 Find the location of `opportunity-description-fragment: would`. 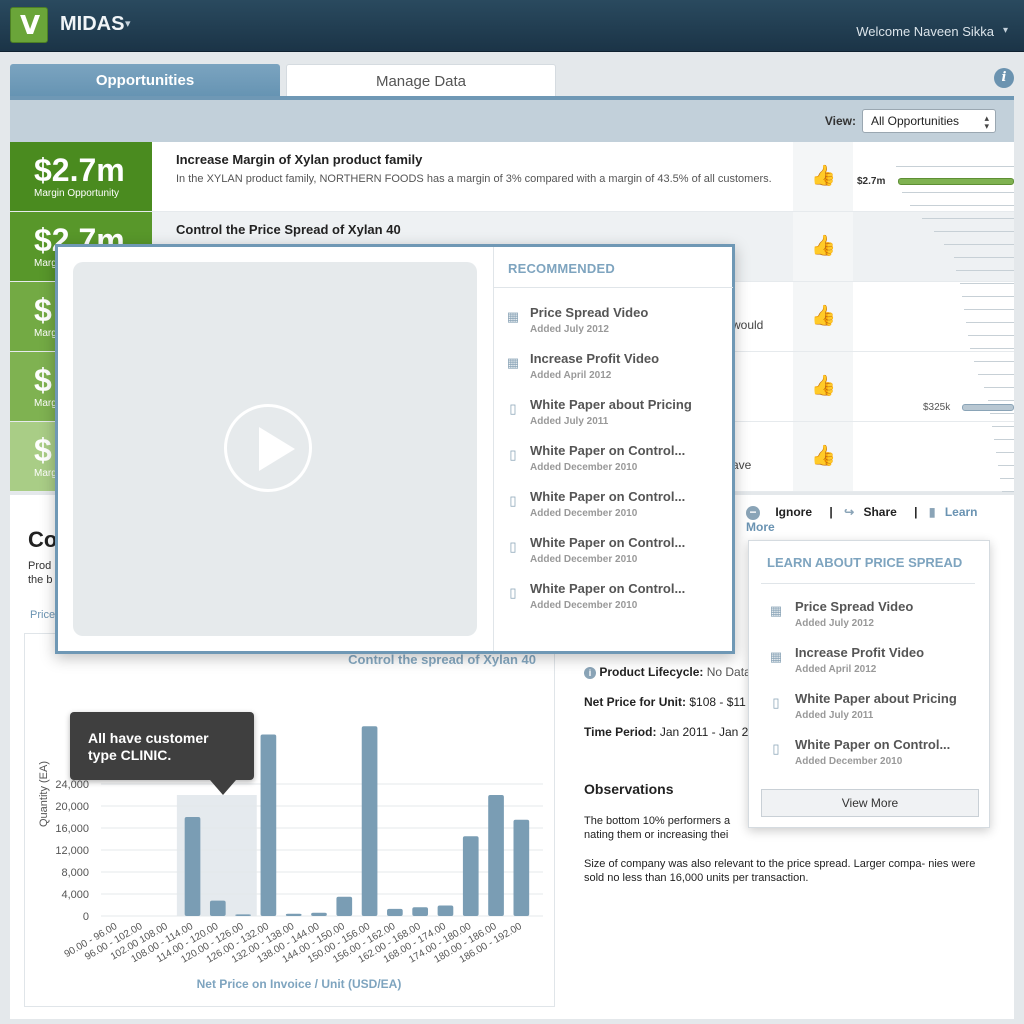

opportunity-description-fragment: would is located at coordinates (748, 325).